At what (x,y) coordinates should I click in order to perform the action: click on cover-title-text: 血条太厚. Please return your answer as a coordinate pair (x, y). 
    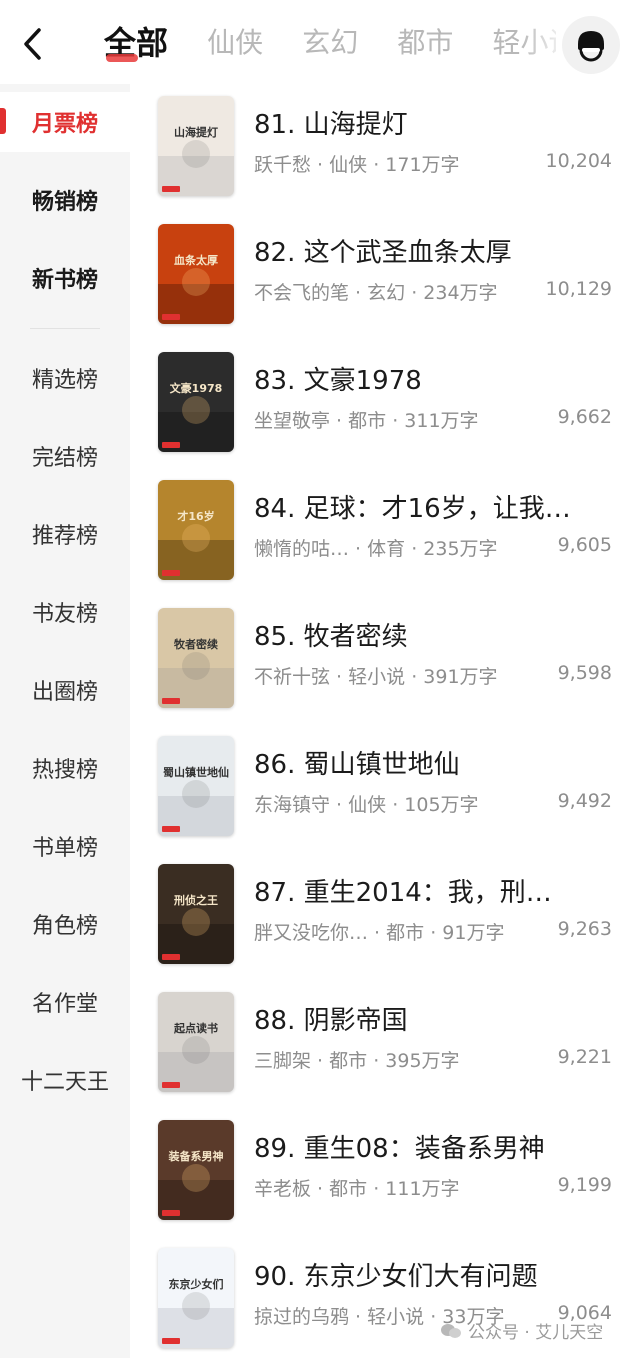
    Looking at the image, I should click on (196, 260).